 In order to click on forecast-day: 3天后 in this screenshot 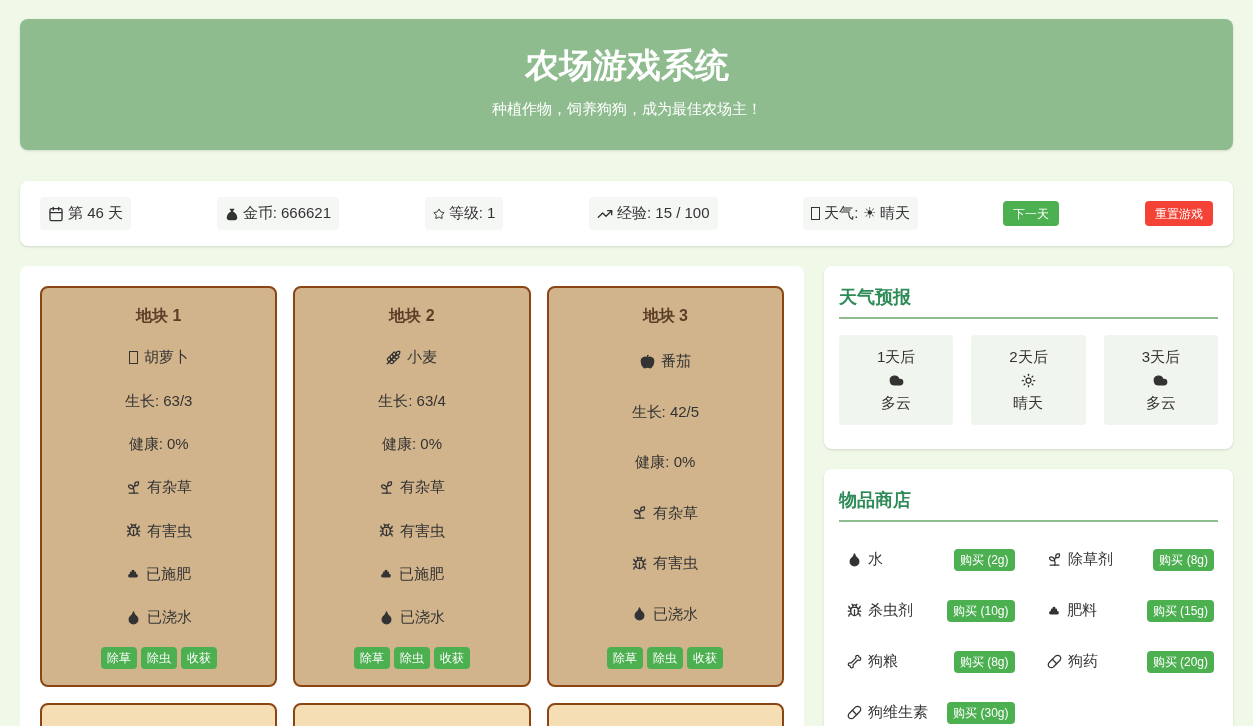, I will do `click(1160, 357)`.